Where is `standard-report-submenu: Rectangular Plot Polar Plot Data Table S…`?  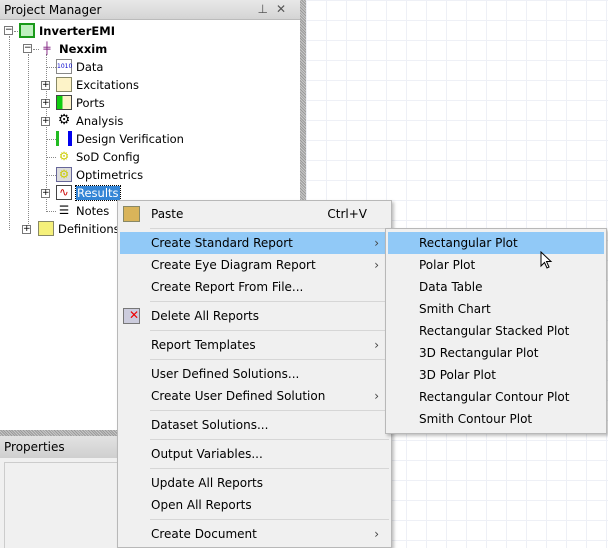 standard-report-submenu: Rectangular Plot Polar Plot Data Table S… is located at coordinates (496, 331).